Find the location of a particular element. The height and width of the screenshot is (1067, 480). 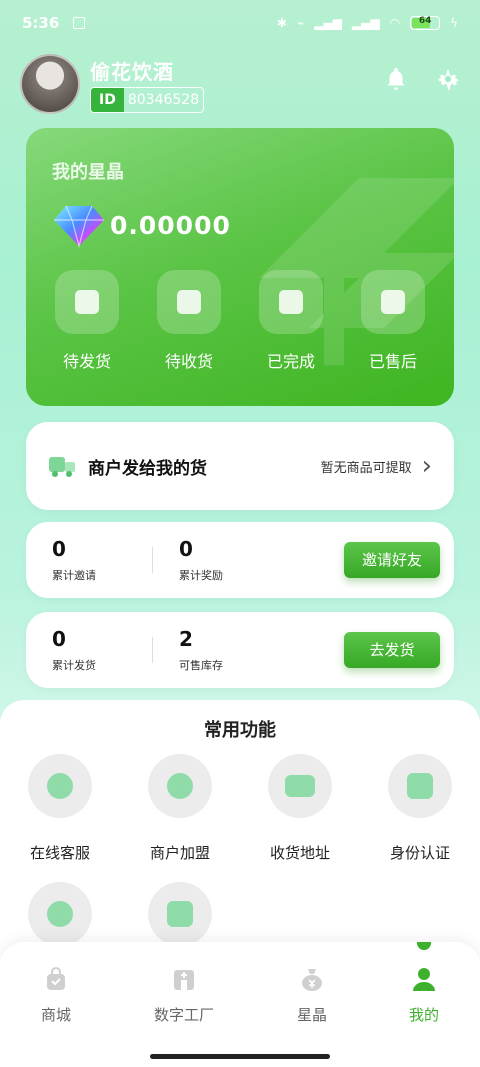

function-upload is located at coordinates (180, 914).